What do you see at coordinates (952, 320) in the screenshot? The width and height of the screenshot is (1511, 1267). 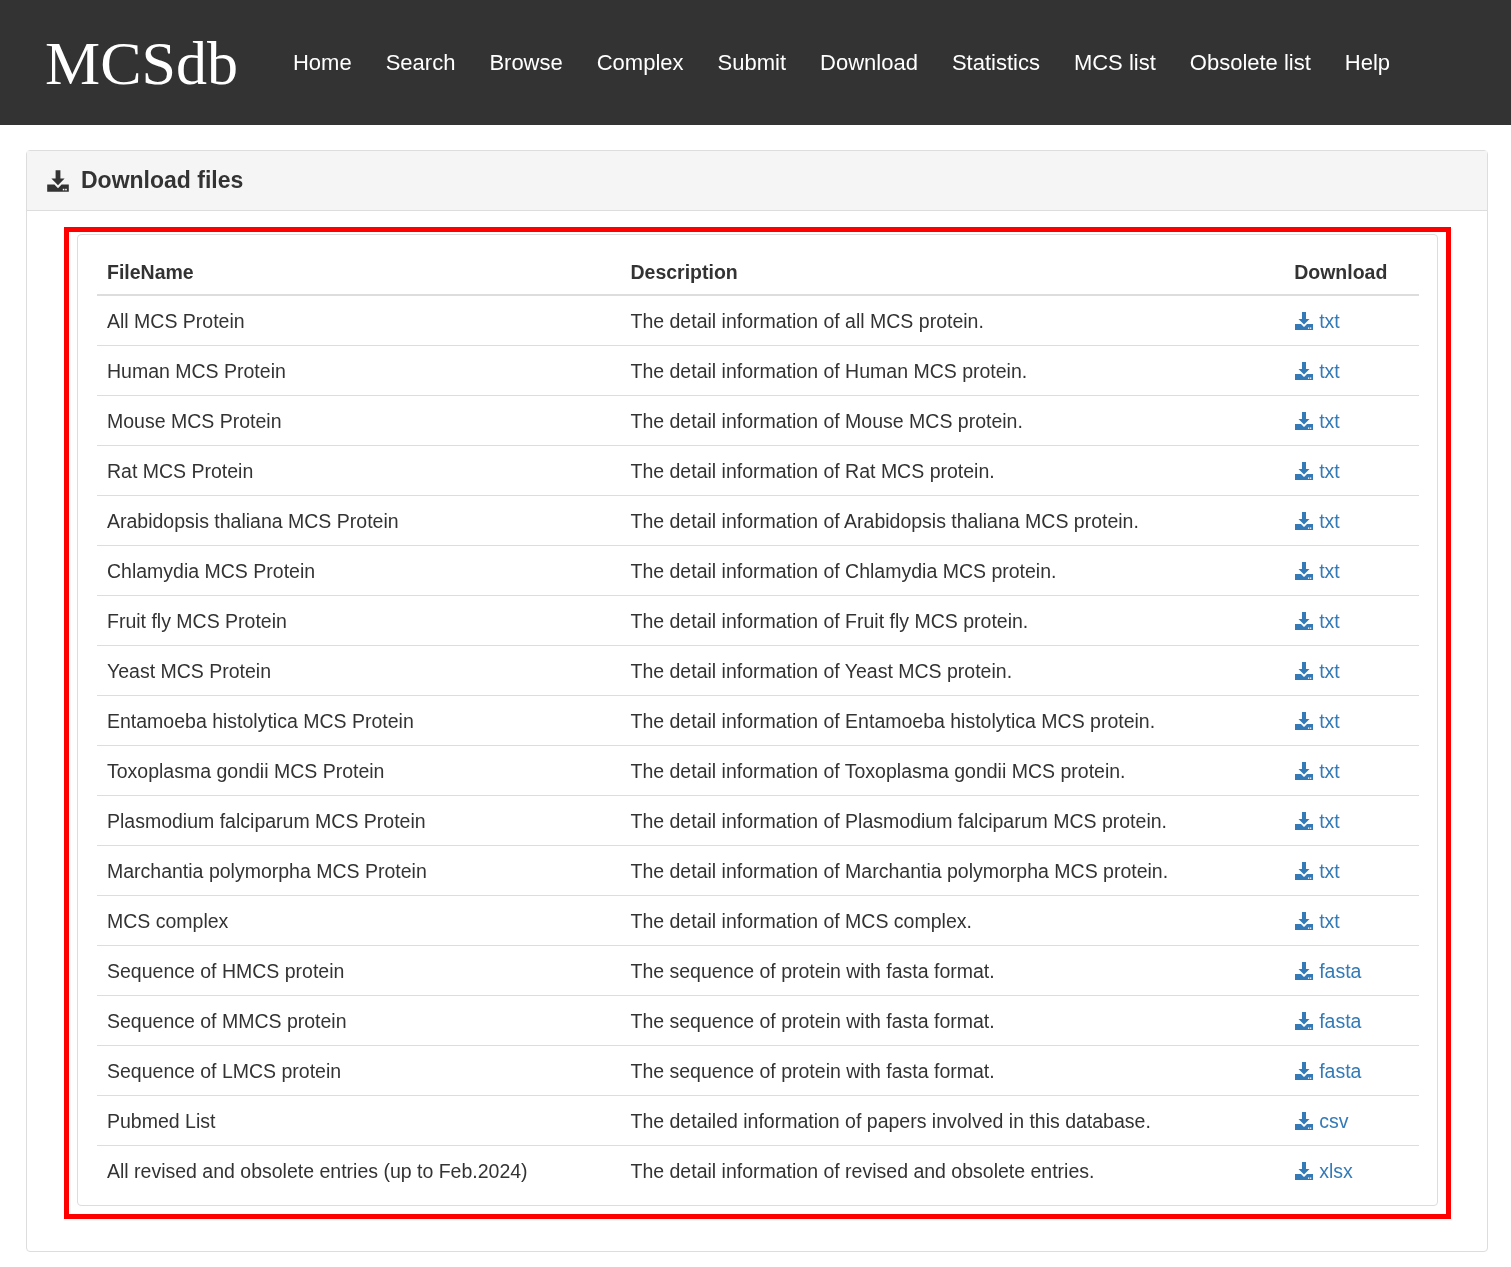 I see `table-cell: The detail information of all MCS protein.` at bounding box center [952, 320].